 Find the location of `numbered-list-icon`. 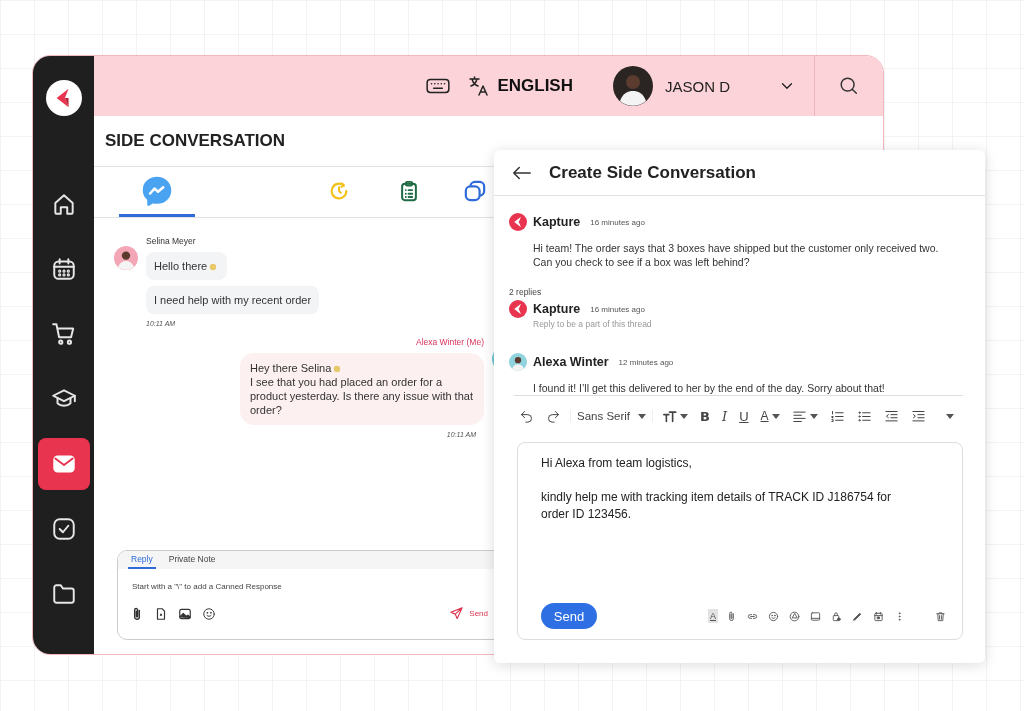

numbered-list-icon is located at coordinates (837, 416).